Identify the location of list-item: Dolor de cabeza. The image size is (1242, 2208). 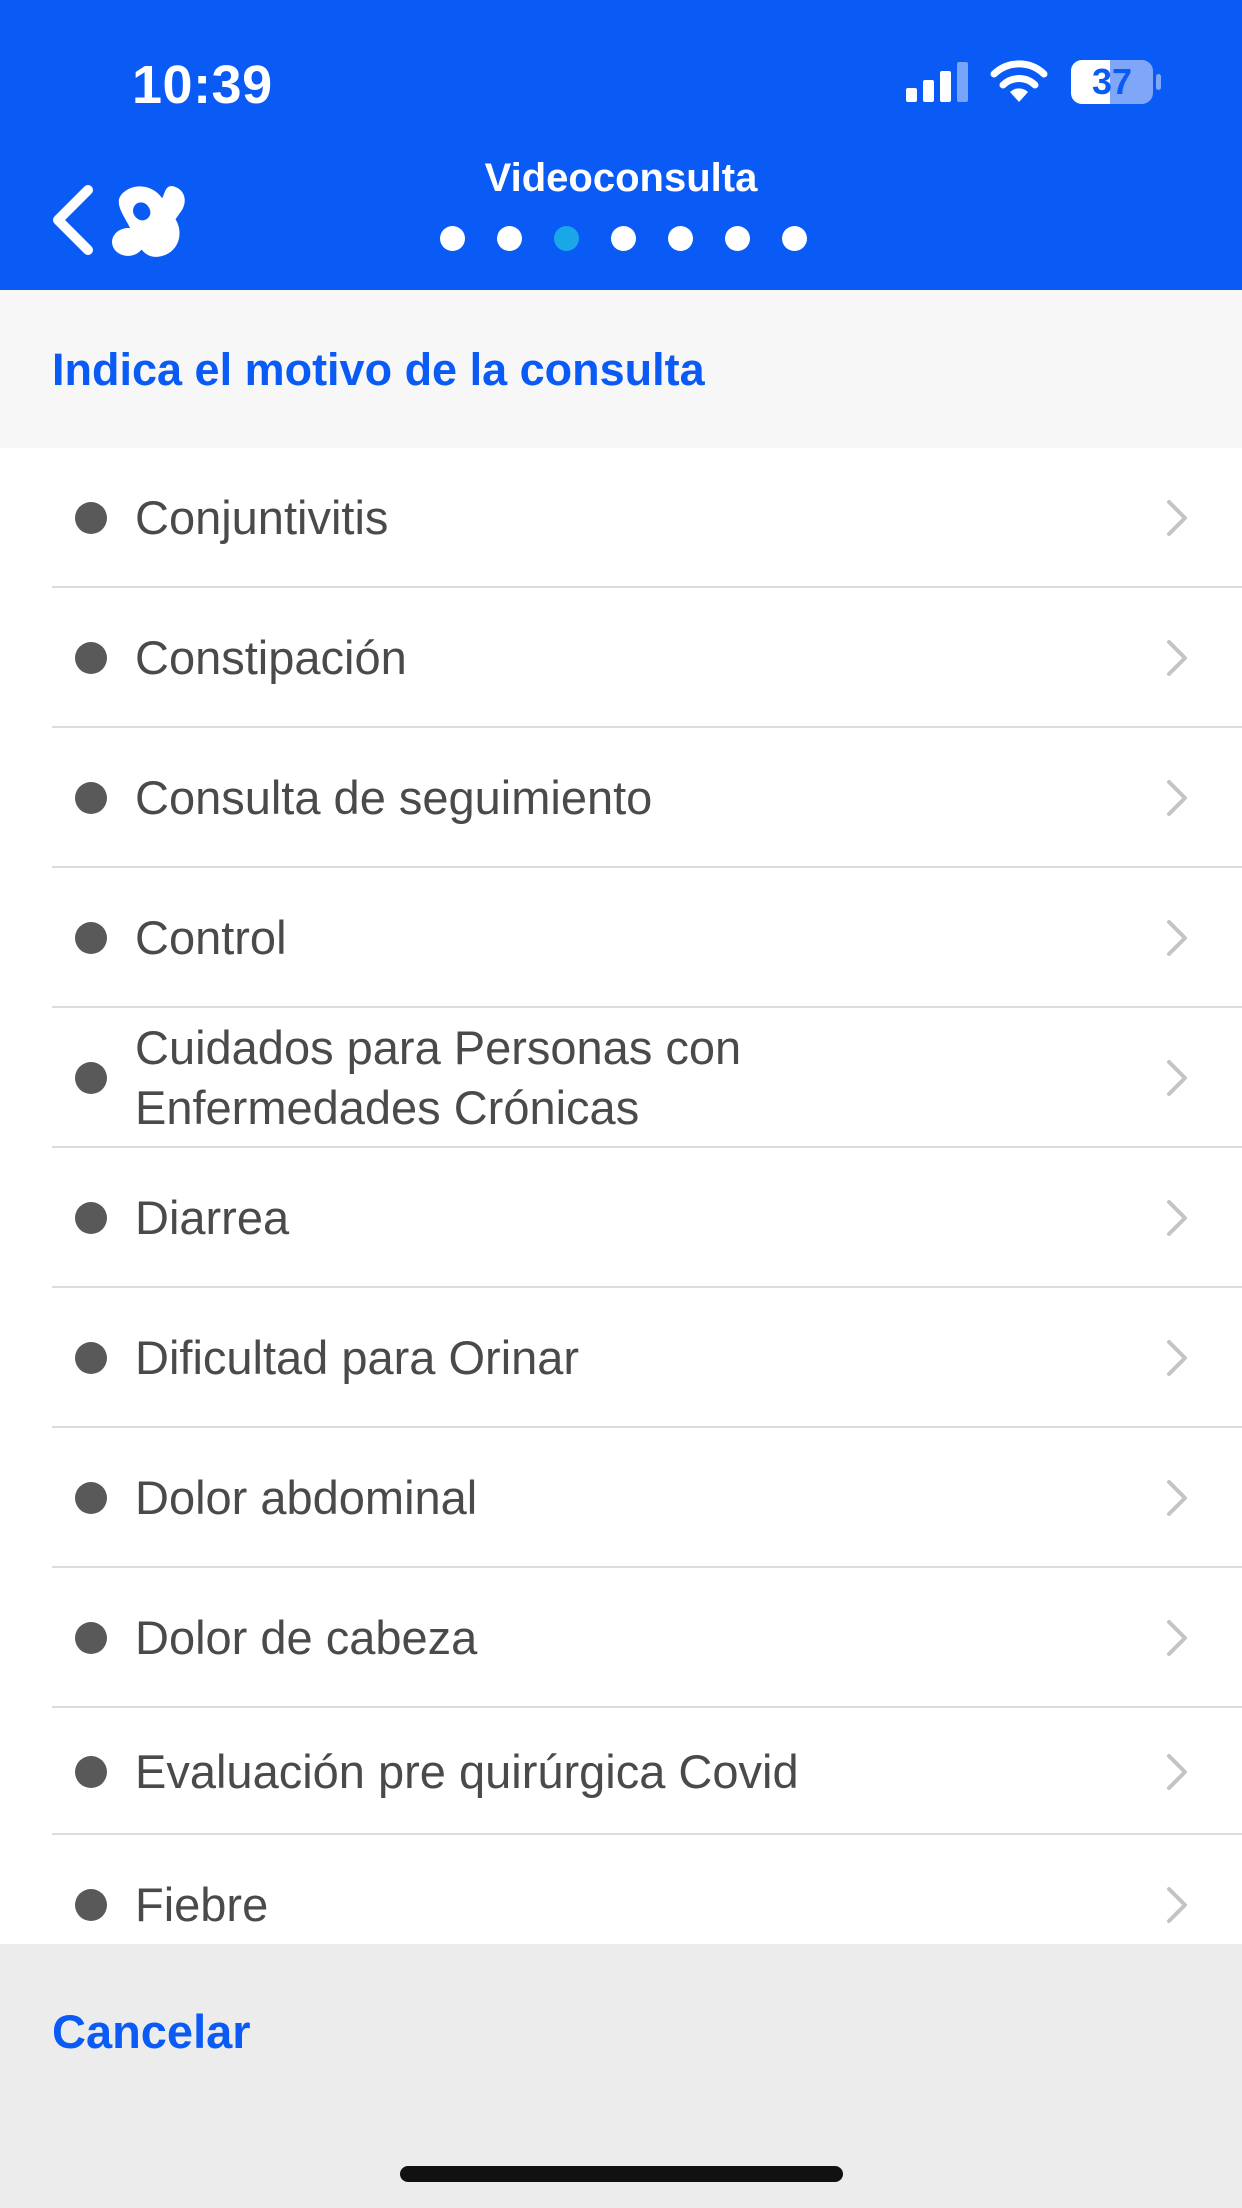
(621, 1638).